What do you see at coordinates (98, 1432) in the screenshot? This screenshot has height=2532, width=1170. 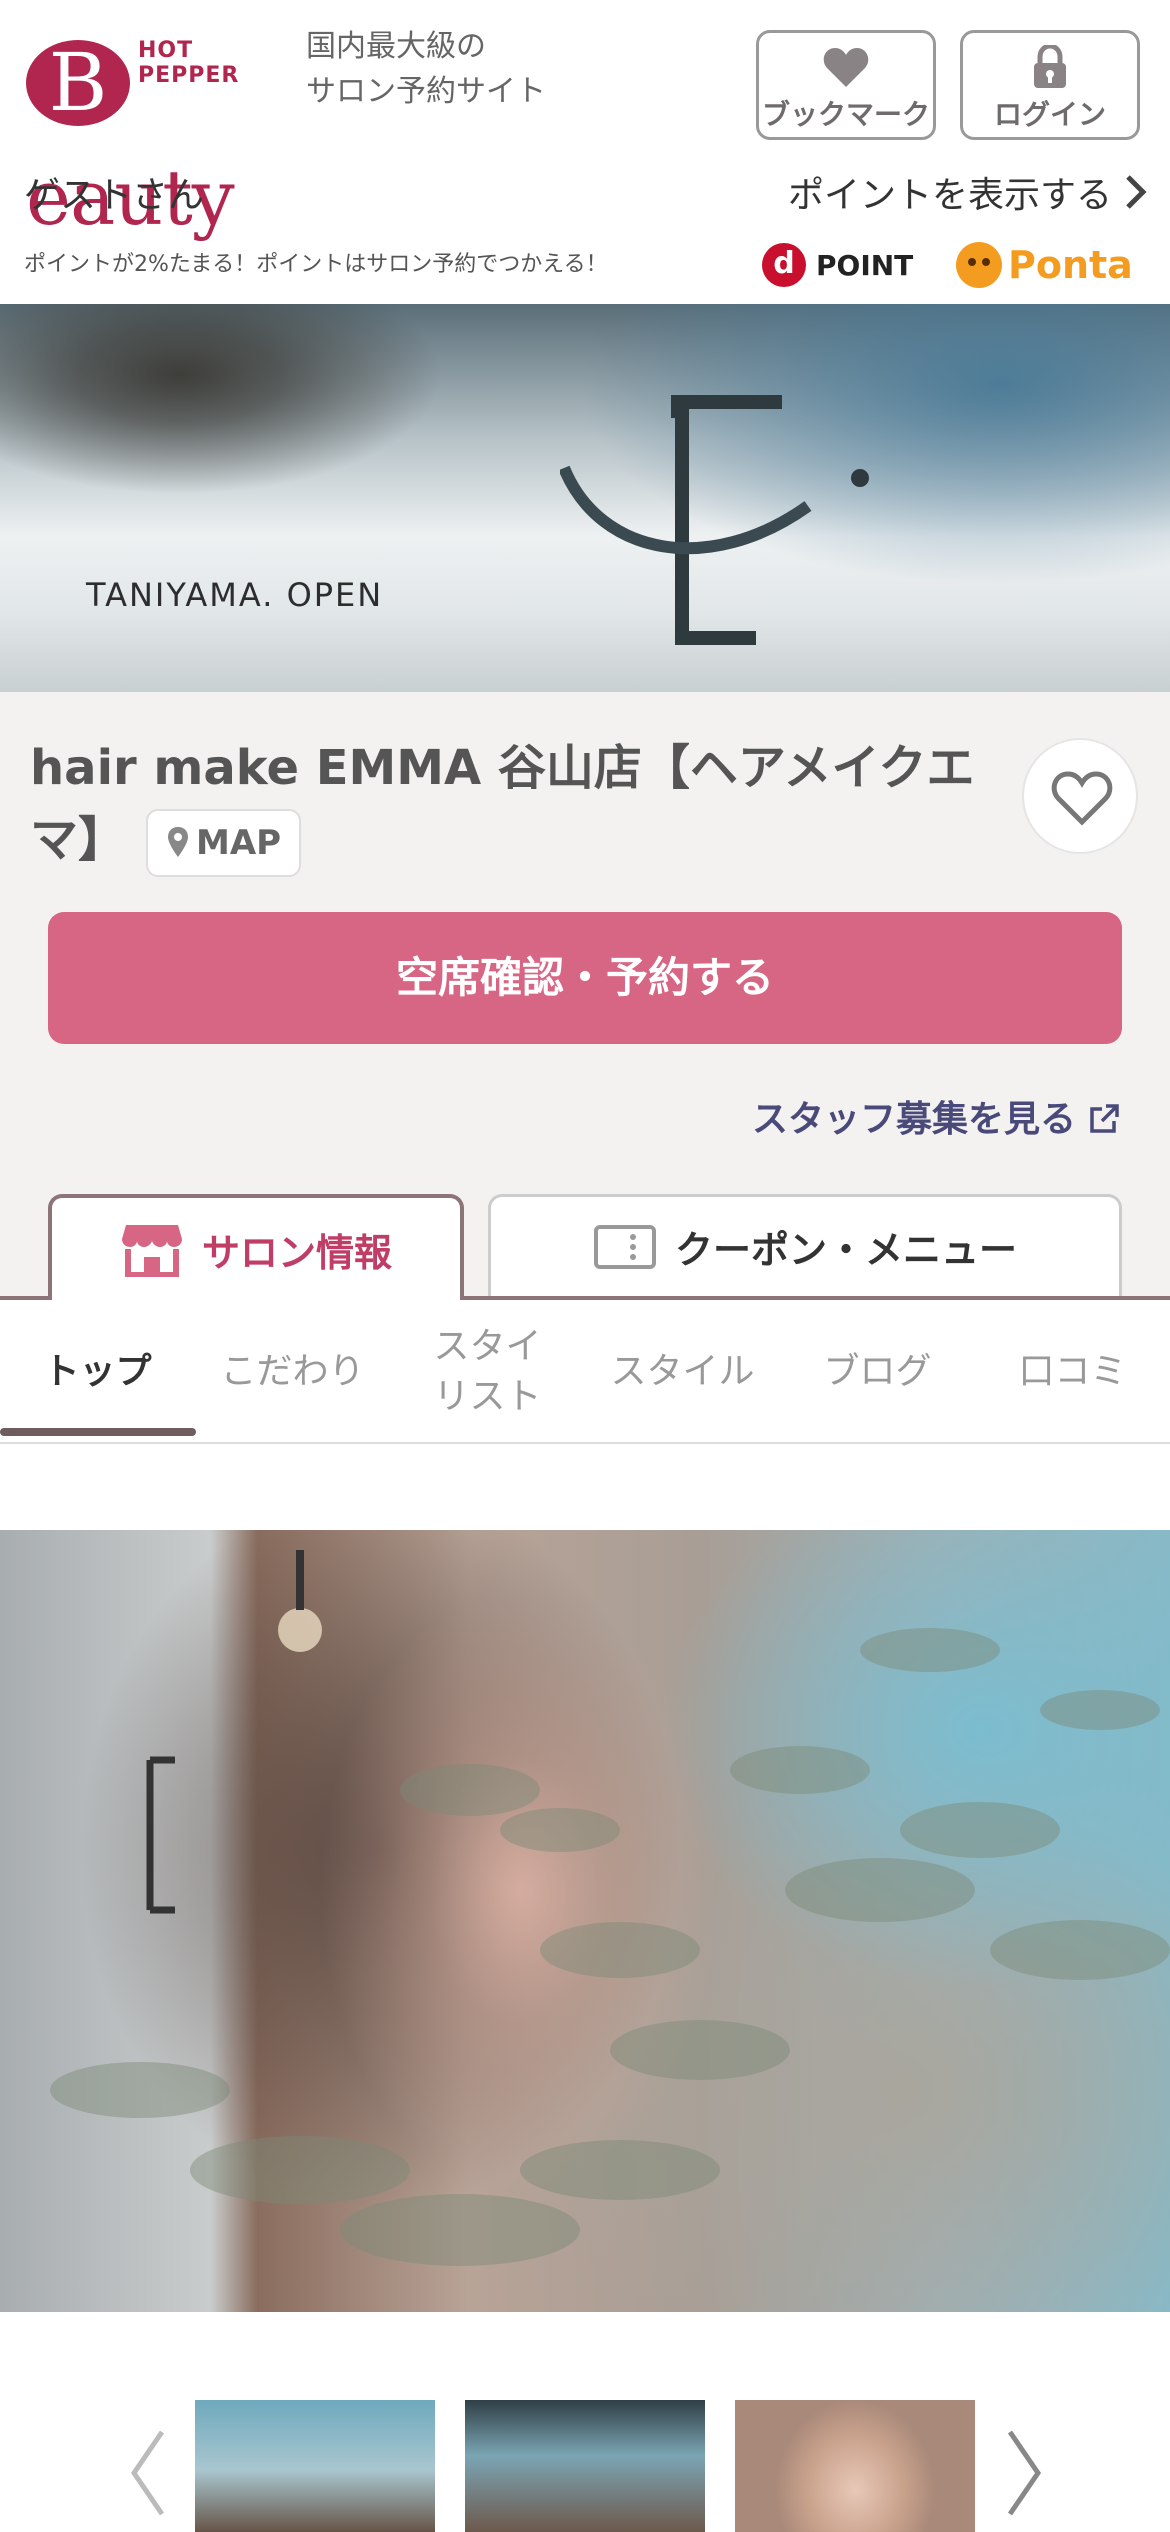 I see `subnav-active-indicator` at bounding box center [98, 1432].